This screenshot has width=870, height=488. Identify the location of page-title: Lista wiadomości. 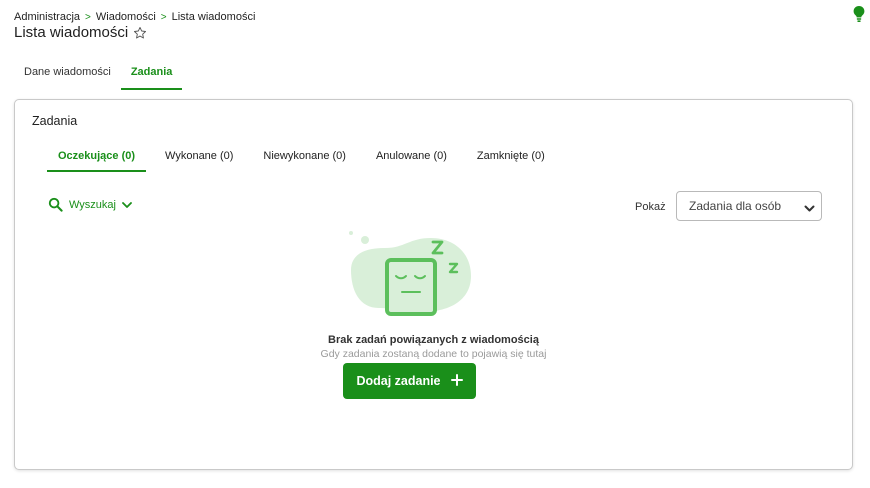
(71, 32).